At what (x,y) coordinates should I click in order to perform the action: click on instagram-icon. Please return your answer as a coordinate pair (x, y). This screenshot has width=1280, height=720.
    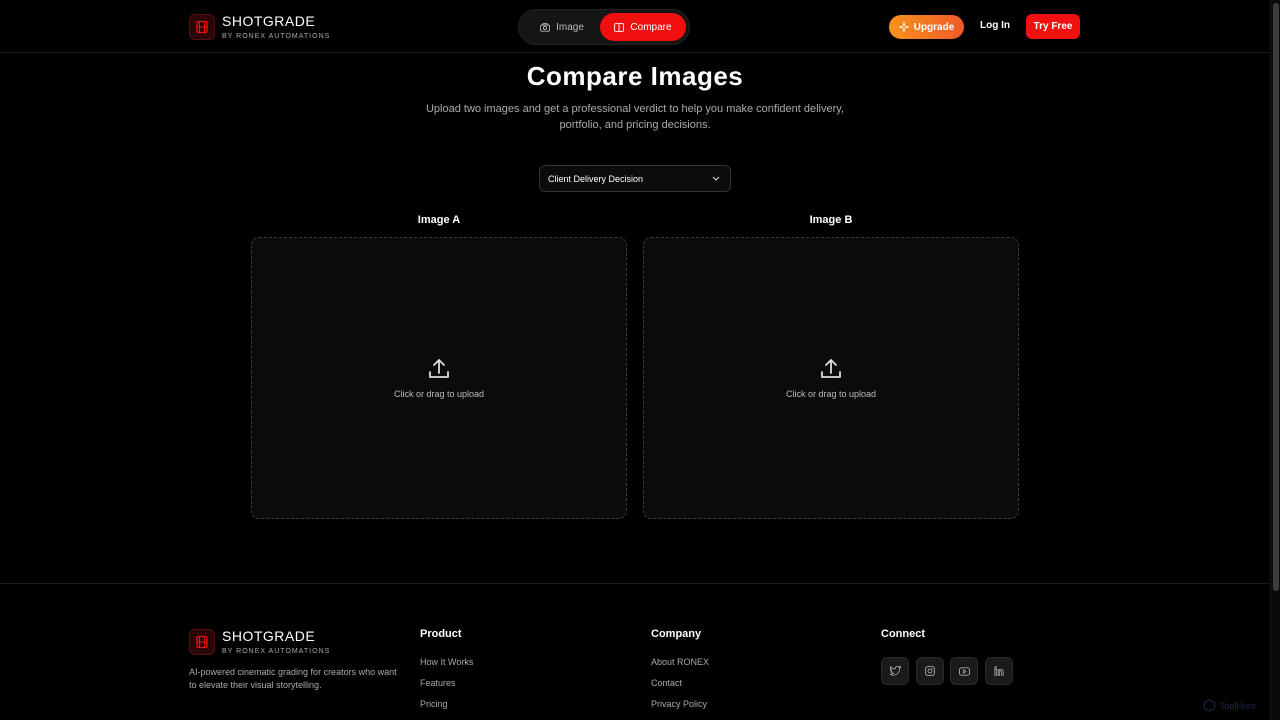
    Looking at the image, I should click on (929, 671).